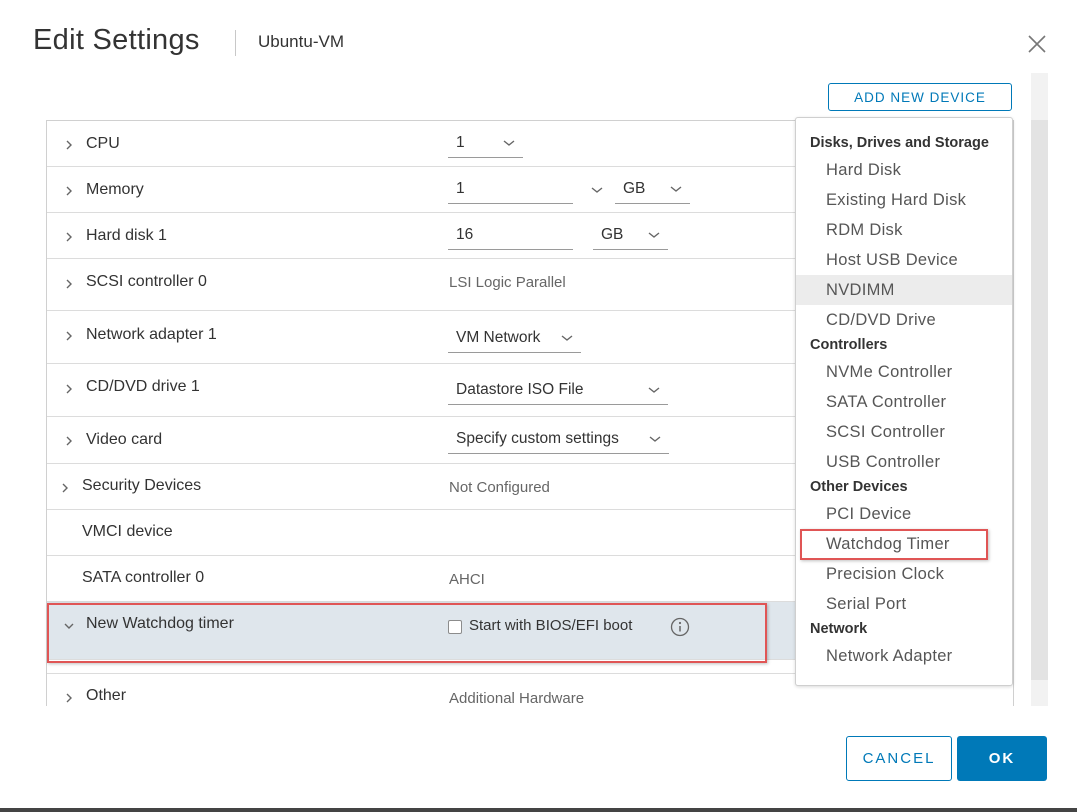 The height and width of the screenshot is (812, 1077). What do you see at coordinates (124, 439) in the screenshot?
I see `row-label: Video card` at bounding box center [124, 439].